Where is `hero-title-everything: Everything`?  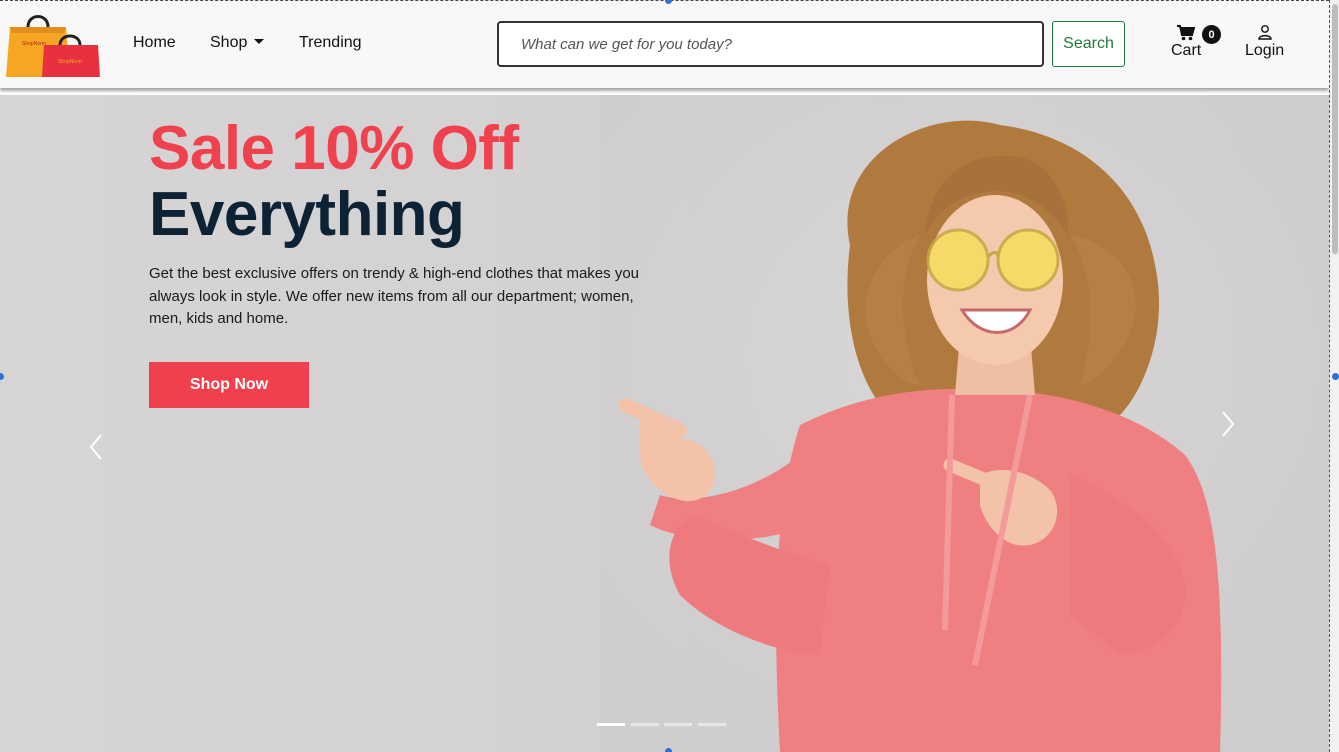 hero-title-everything: Everything is located at coordinates (307, 214).